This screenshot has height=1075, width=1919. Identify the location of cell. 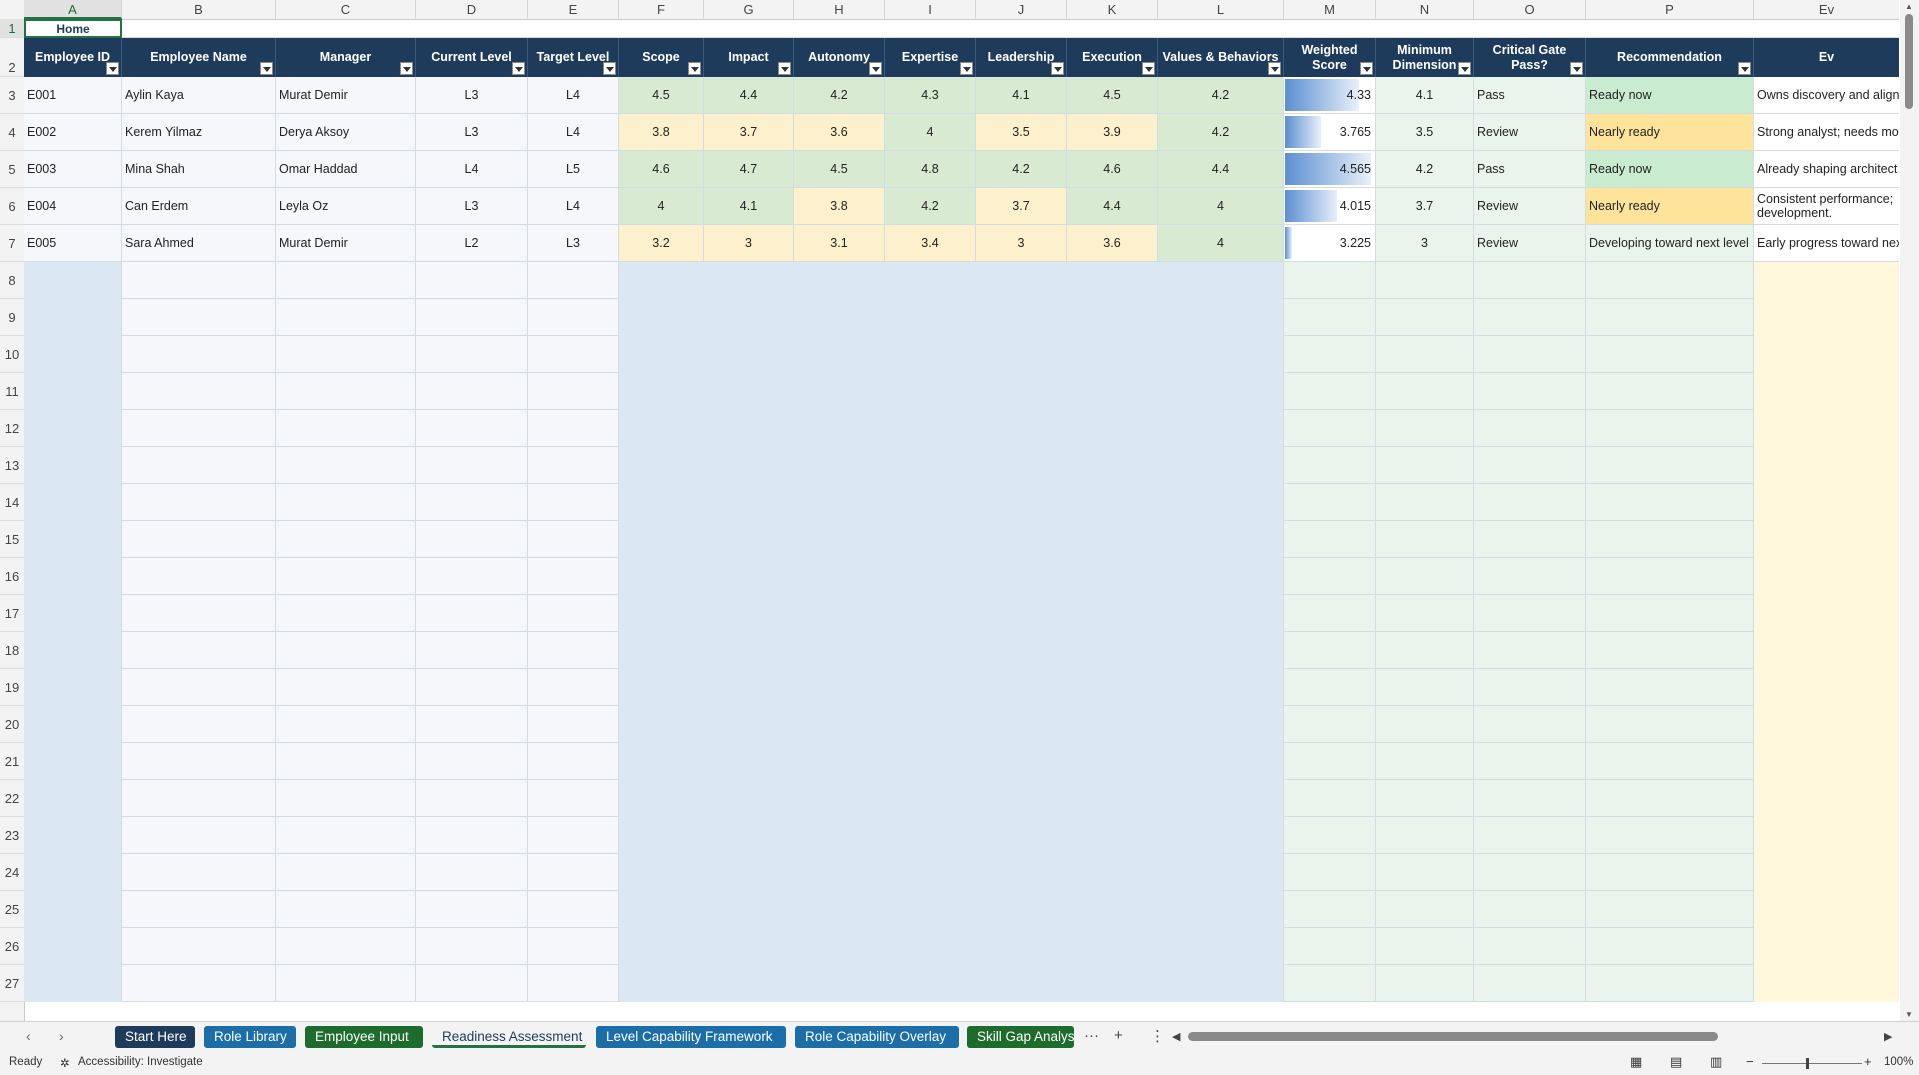
(1425, 28).